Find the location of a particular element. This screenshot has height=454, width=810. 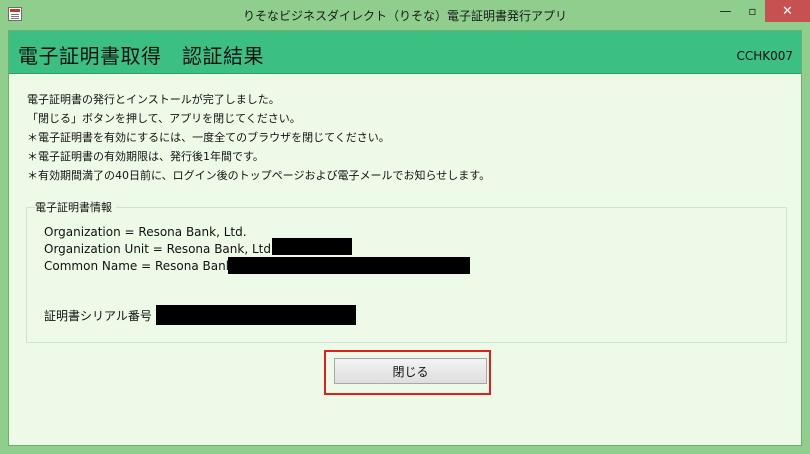

message-line: ＊電子証明書の有効期限は、発行後1年間です。 is located at coordinates (145, 156).